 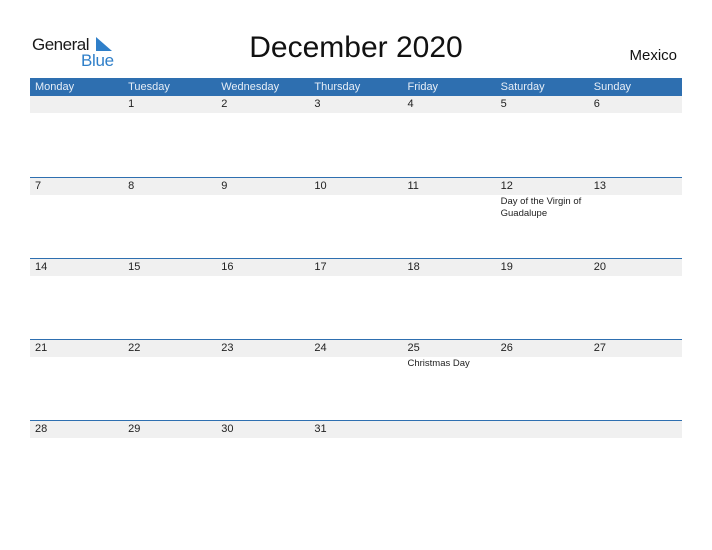 I want to click on day-number: 1, so click(x=131, y=104).